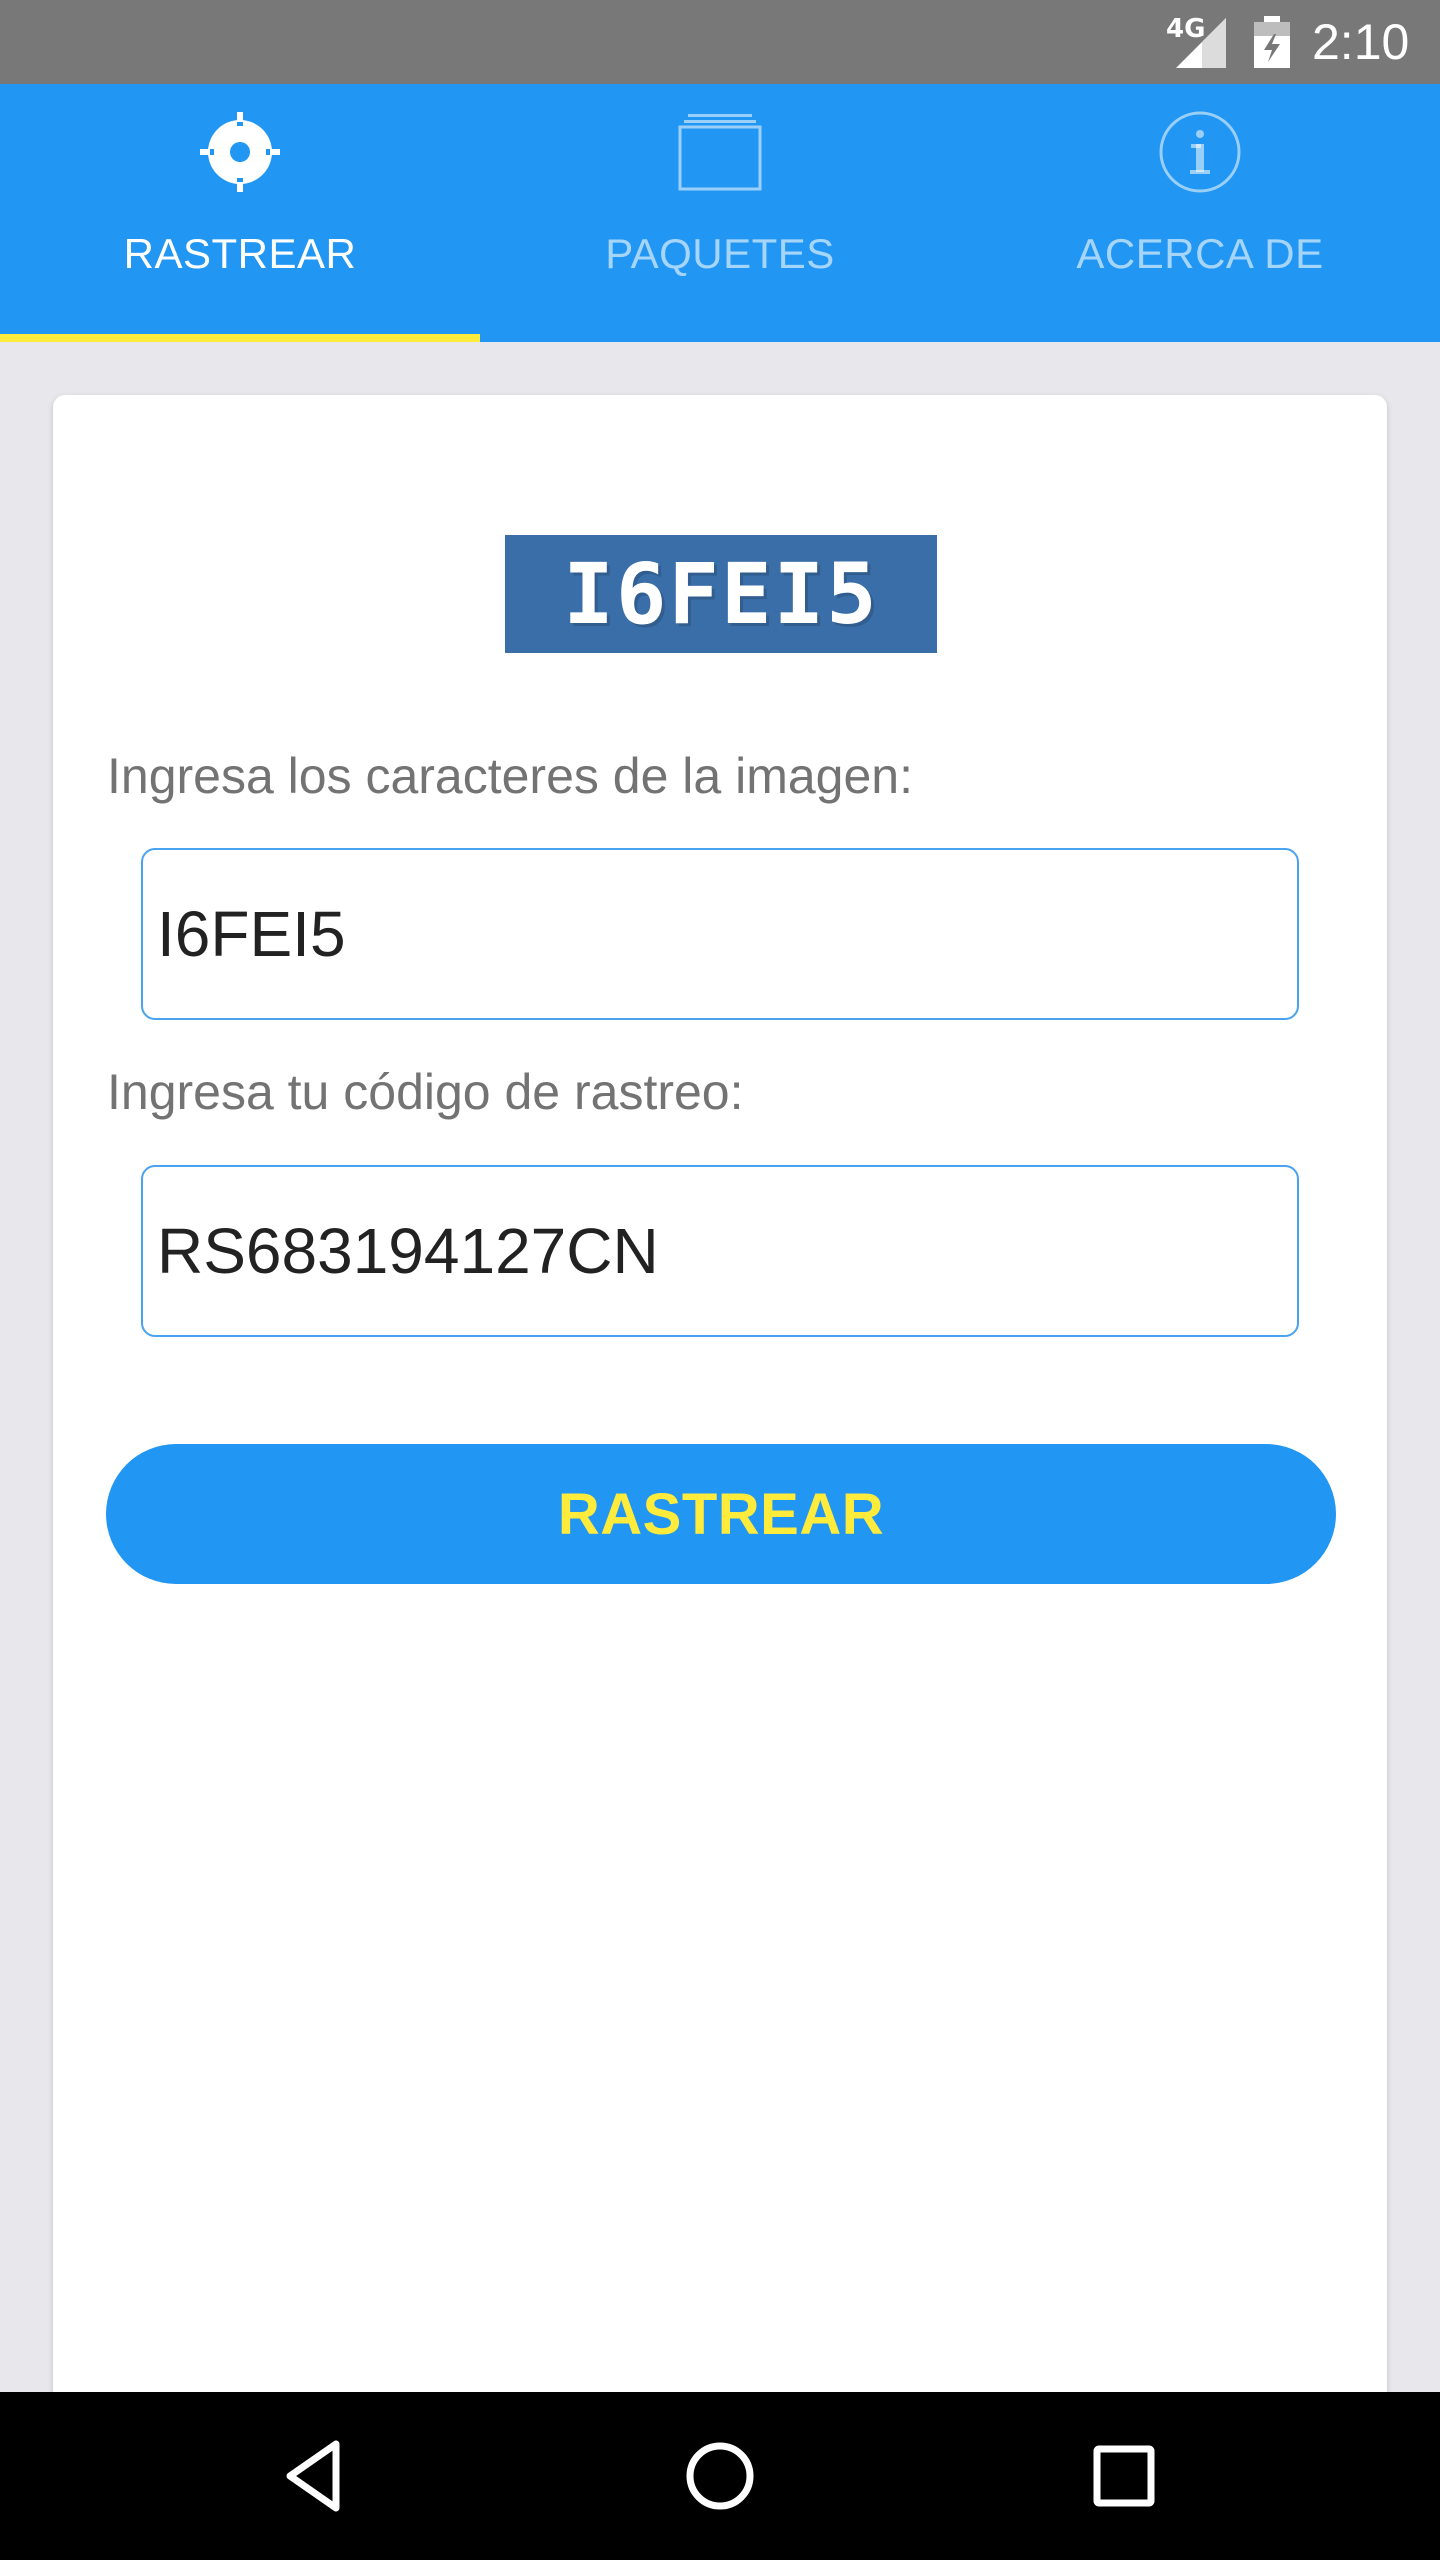 This screenshot has height=2560, width=1440. I want to click on tab-paquetes: PAQUETES, so click(720, 213).